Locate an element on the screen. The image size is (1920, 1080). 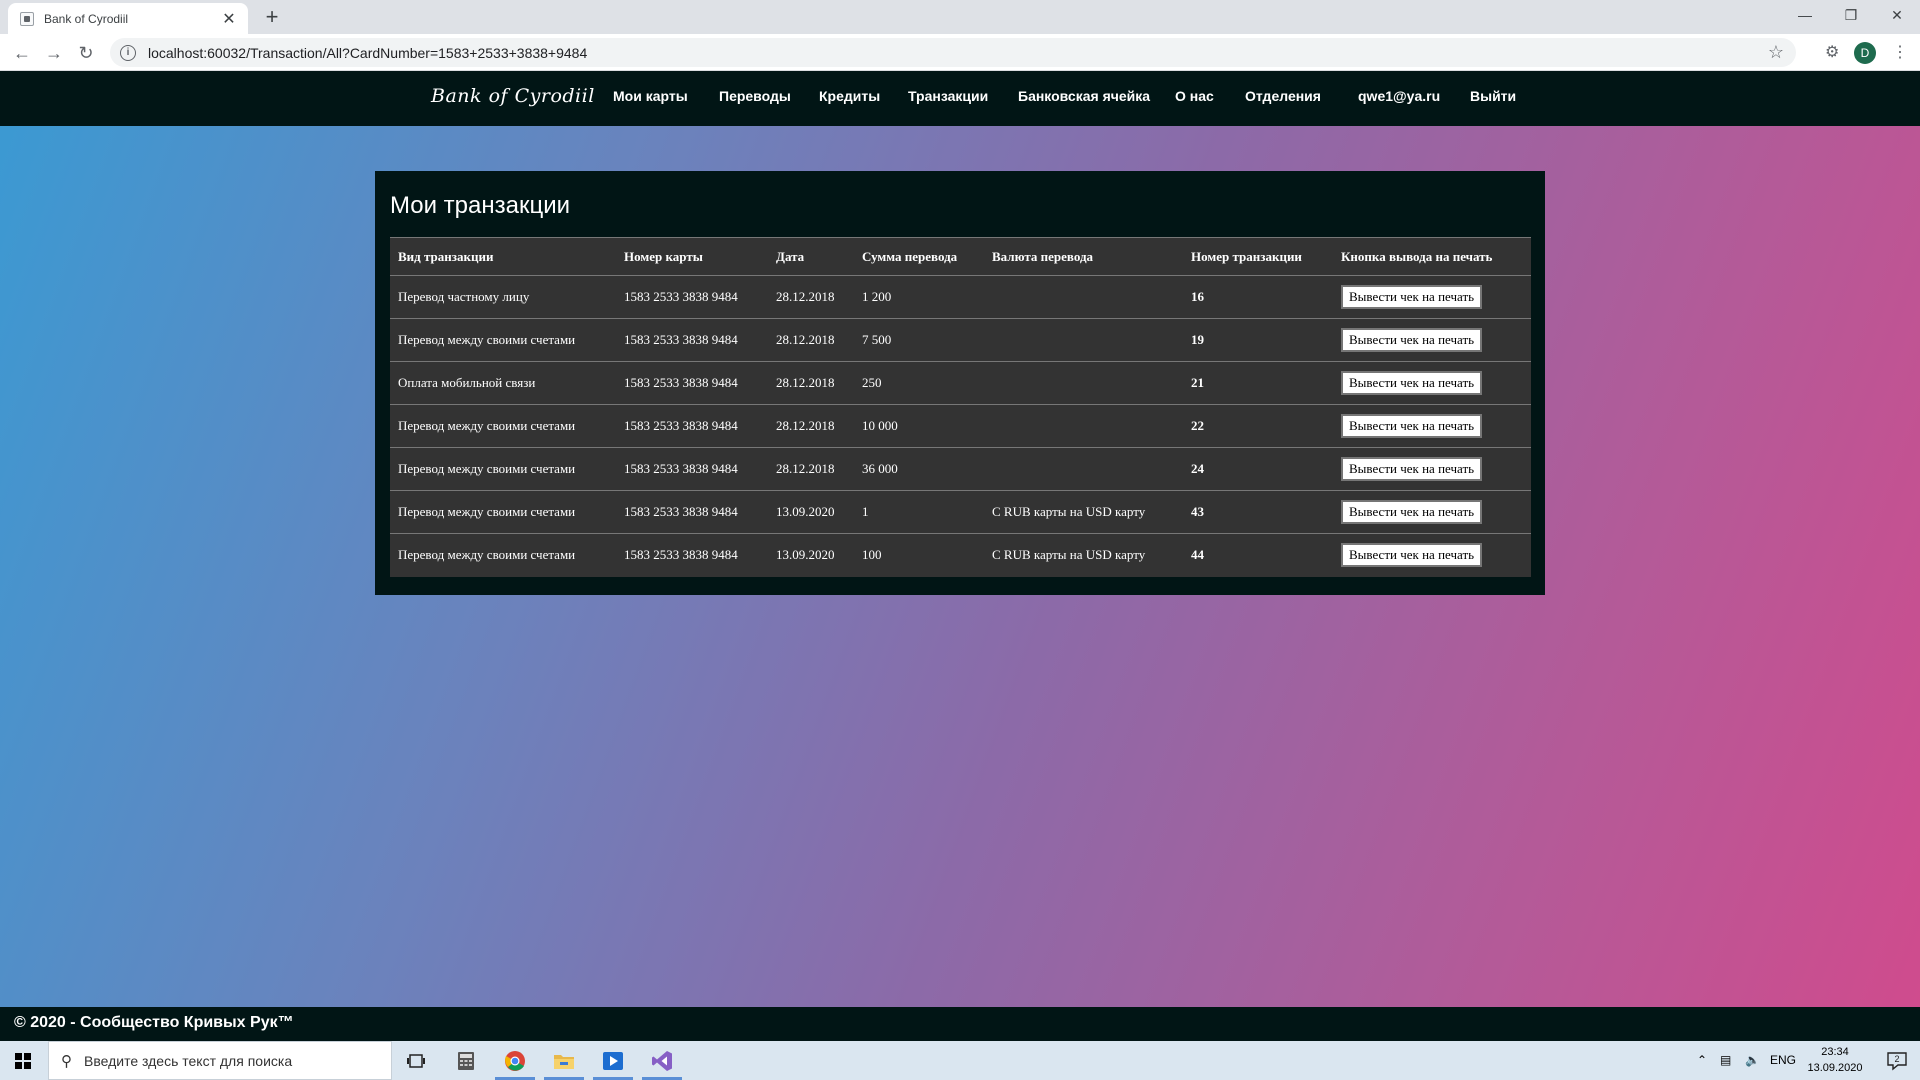
nav-user-email: qwe1@ya.ru is located at coordinates (1399, 96).